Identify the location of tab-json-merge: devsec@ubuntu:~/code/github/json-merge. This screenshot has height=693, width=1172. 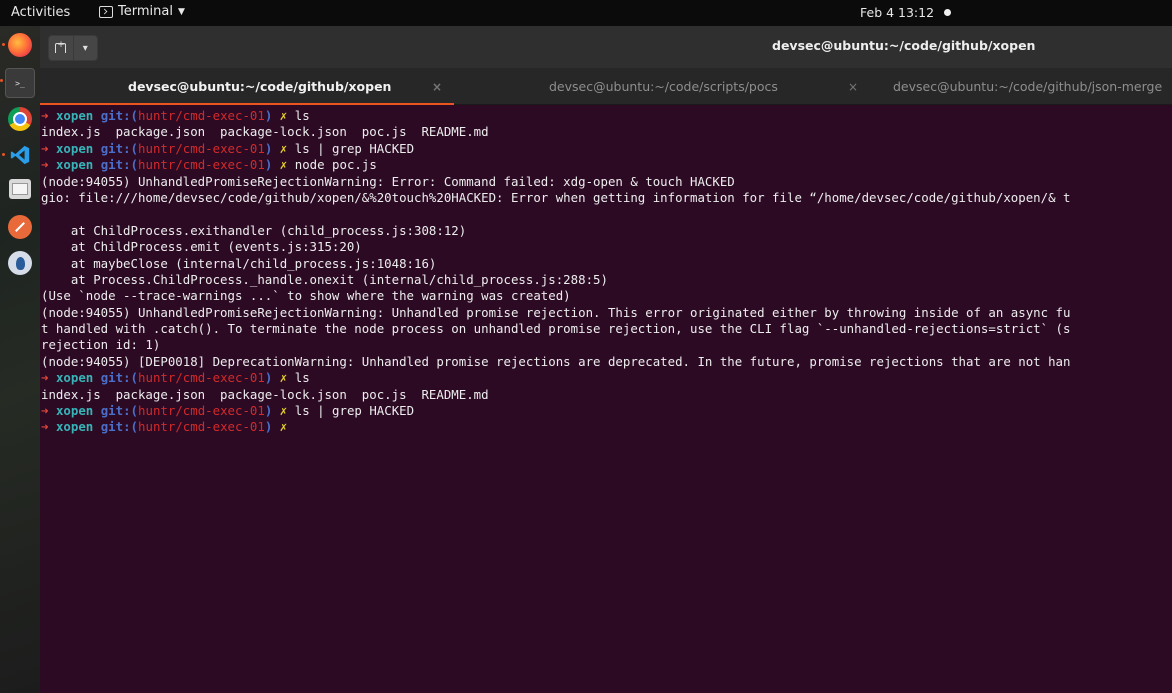
(1016, 86).